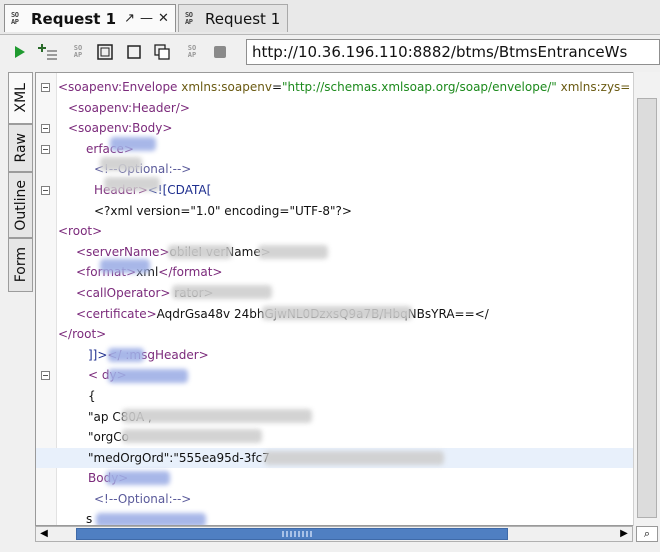  I want to click on stop-icon, so click(220, 52).